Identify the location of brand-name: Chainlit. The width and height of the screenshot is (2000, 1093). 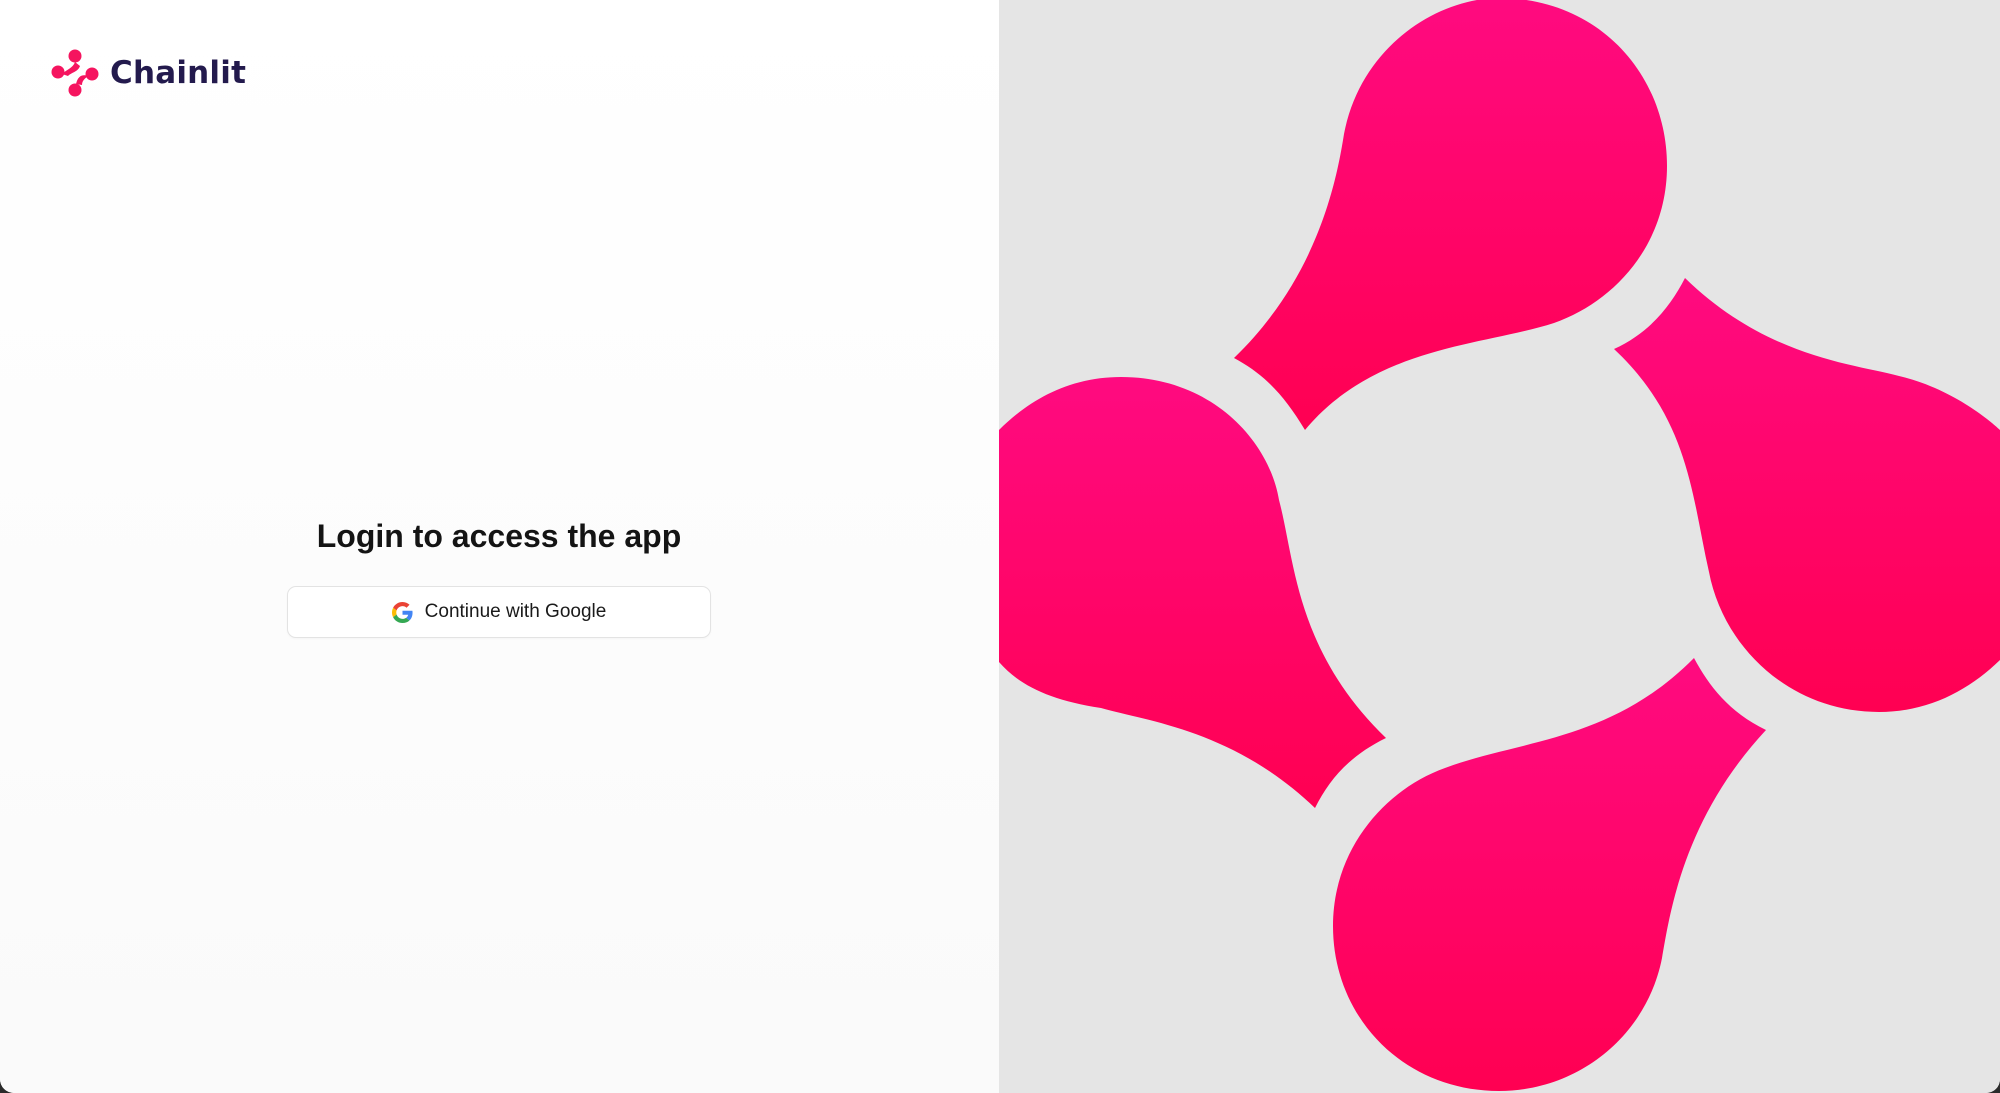
(178, 73).